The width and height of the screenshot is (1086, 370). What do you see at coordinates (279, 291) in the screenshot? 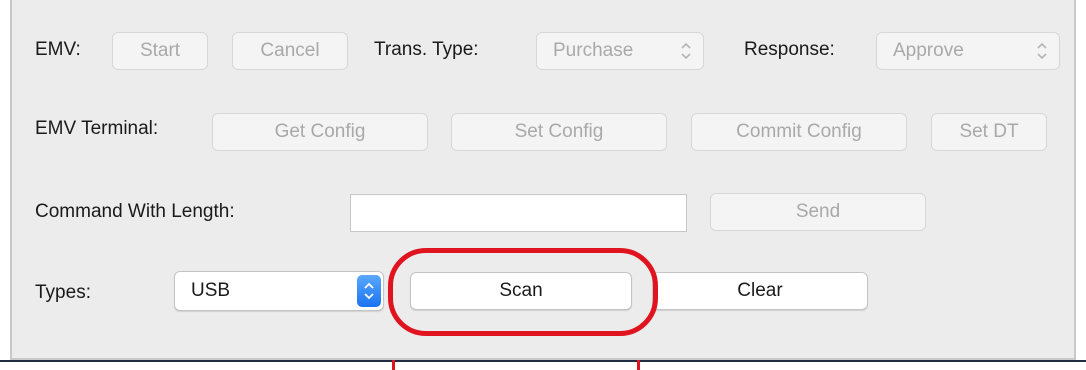
I see `types-select: USB` at bounding box center [279, 291].